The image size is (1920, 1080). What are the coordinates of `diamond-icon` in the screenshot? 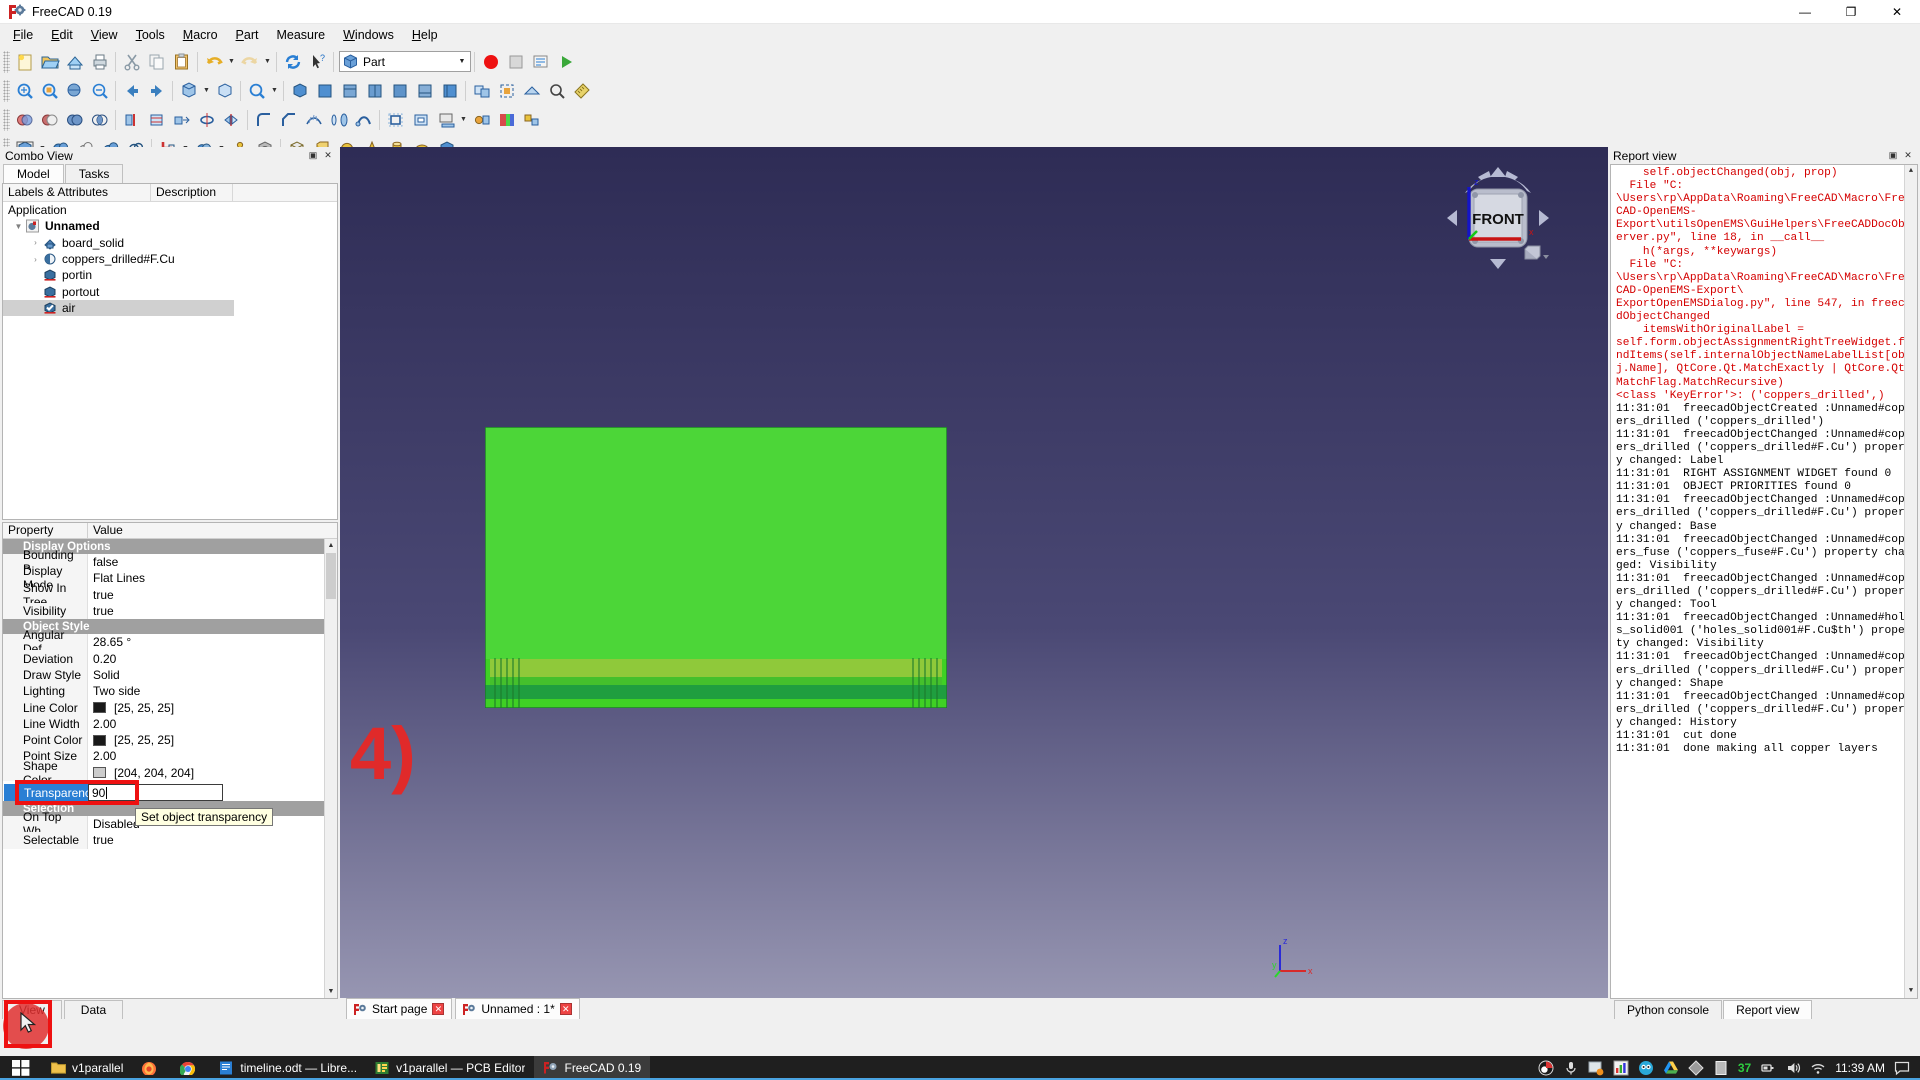 It's located at (1696, 1068).